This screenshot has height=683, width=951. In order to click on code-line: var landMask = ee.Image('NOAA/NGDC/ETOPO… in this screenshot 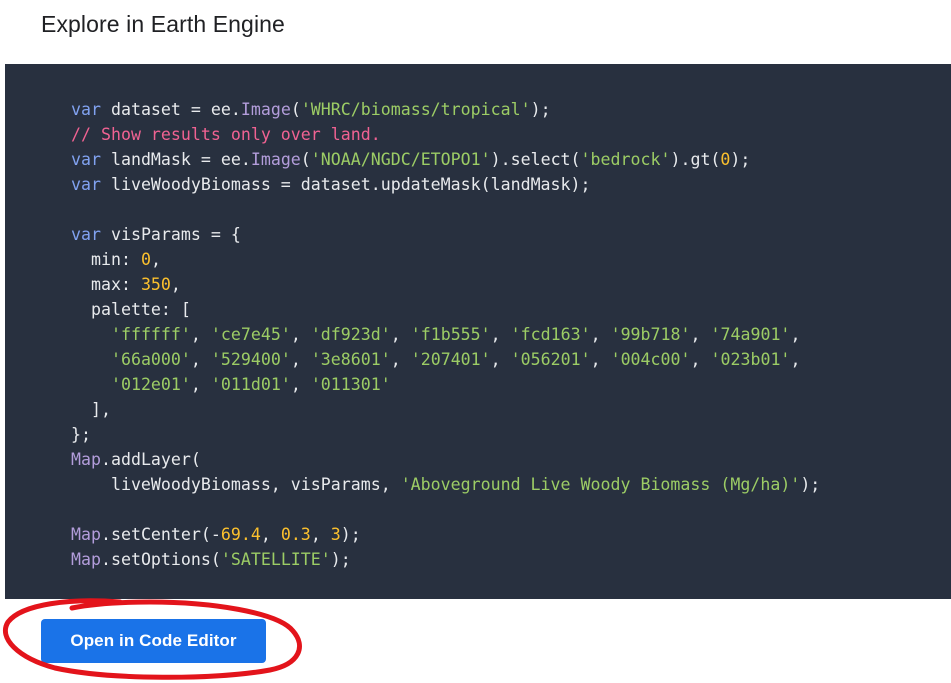, I will do `click(511, 159)`.